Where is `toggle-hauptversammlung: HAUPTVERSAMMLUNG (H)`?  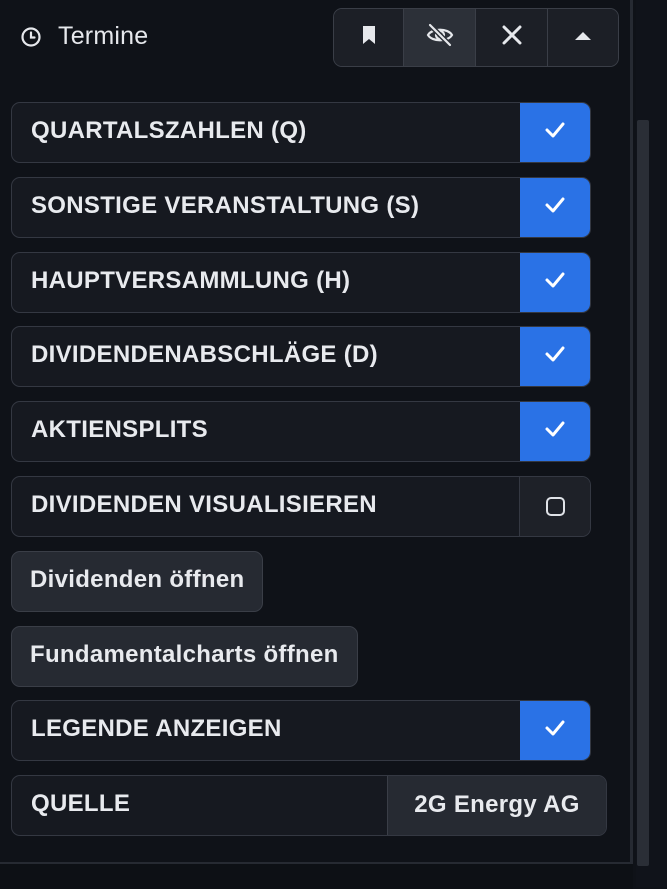
toggle-hauptversammlung: HAUPTVERSAMMLUNG (H) is located at coordinates (301, 282).